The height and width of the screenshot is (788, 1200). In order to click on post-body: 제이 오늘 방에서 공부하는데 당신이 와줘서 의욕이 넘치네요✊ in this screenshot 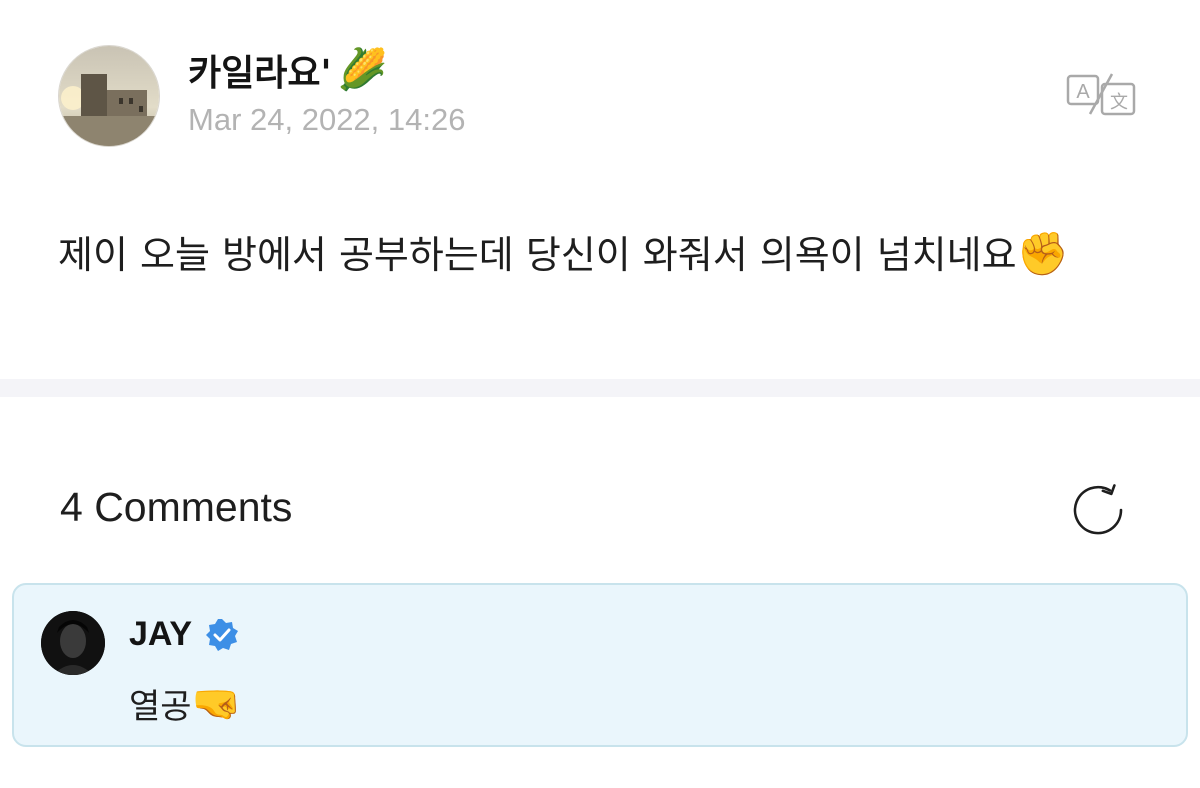, I will do `click(608, 254)`.